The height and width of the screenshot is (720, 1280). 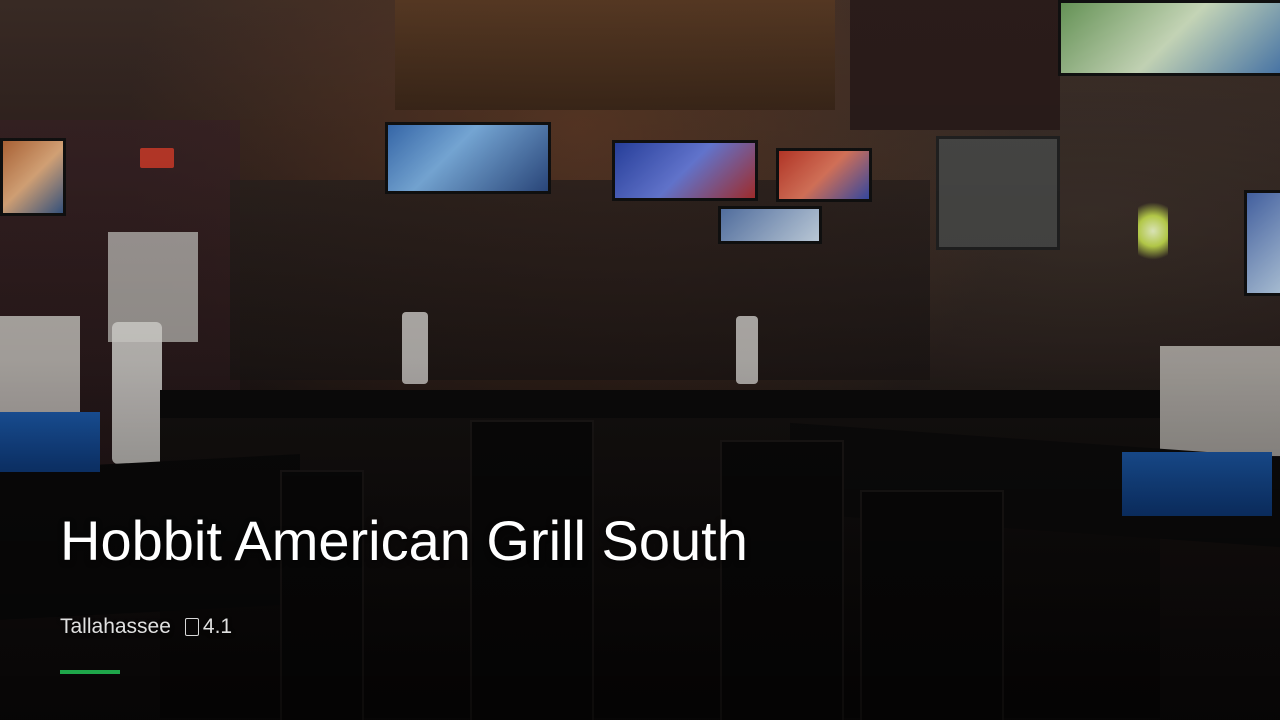 What do you see at coordinates (404, 540) in the screenshot?
I see `restaurant-name: Hobbit American Grill South` at bounding box center [404, 540].